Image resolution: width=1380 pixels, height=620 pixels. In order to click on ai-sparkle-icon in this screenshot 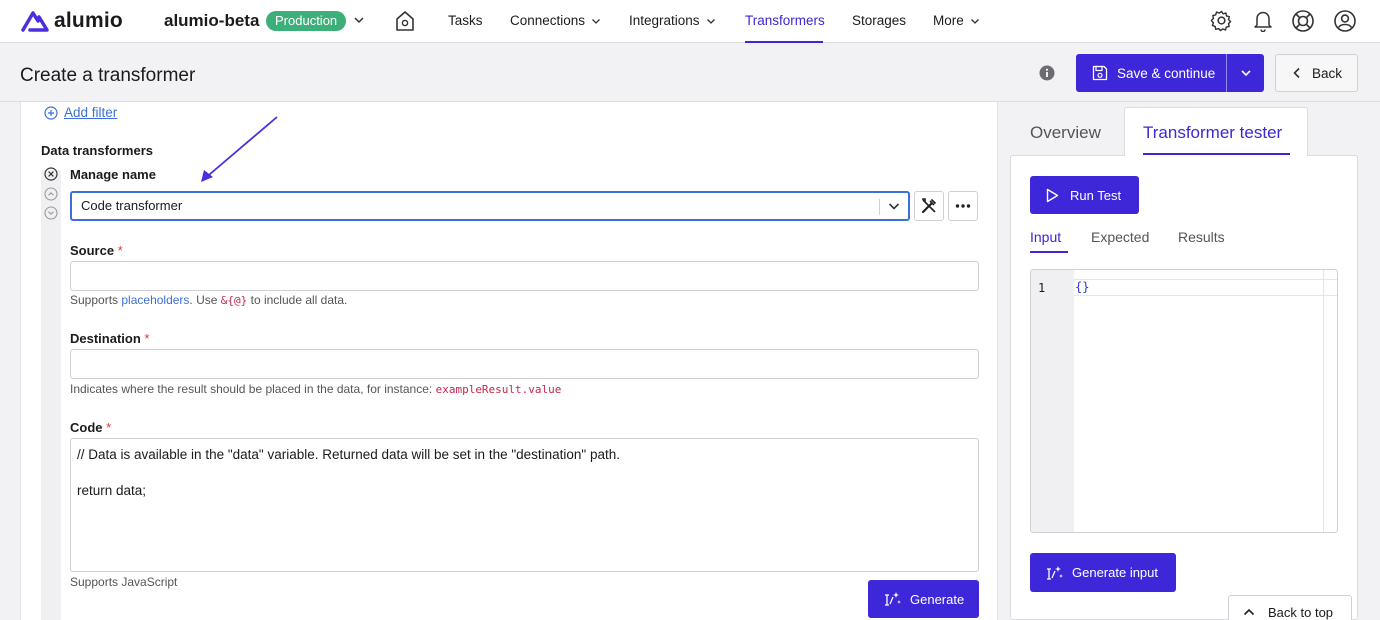, I will do `click(893, 599)`.